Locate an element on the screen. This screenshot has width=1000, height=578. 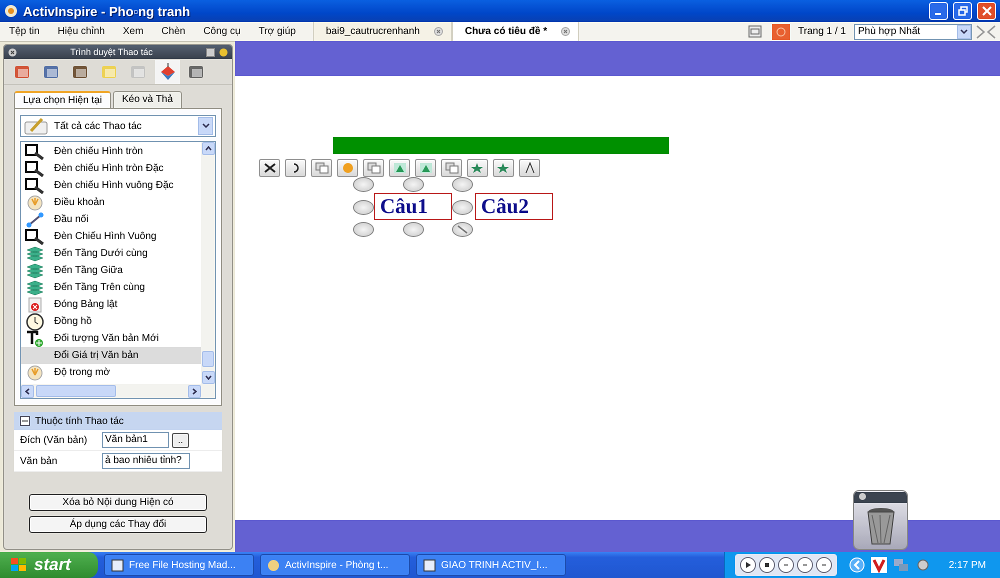
flipchart-icon is located at coordinates (781, 32).